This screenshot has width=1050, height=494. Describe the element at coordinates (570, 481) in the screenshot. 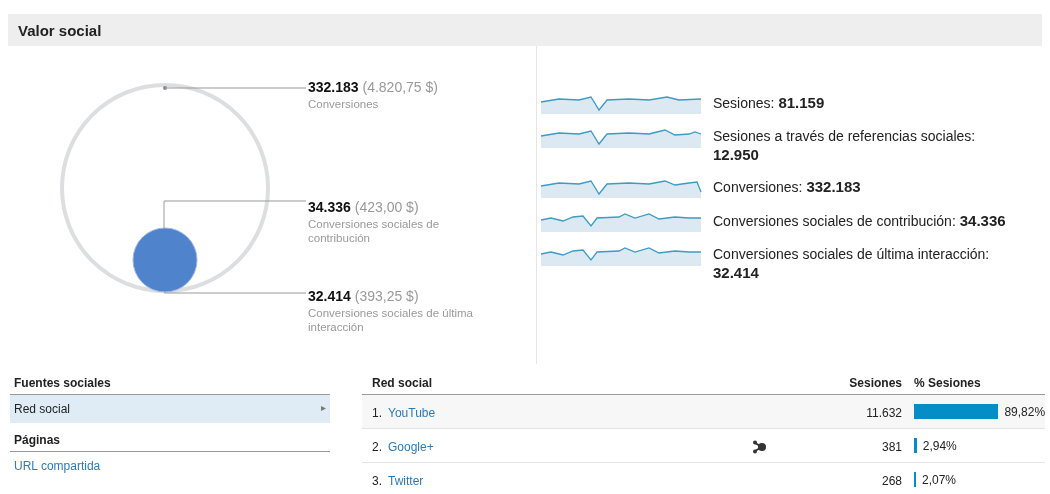

I see `network-link: Twitter` at that location.